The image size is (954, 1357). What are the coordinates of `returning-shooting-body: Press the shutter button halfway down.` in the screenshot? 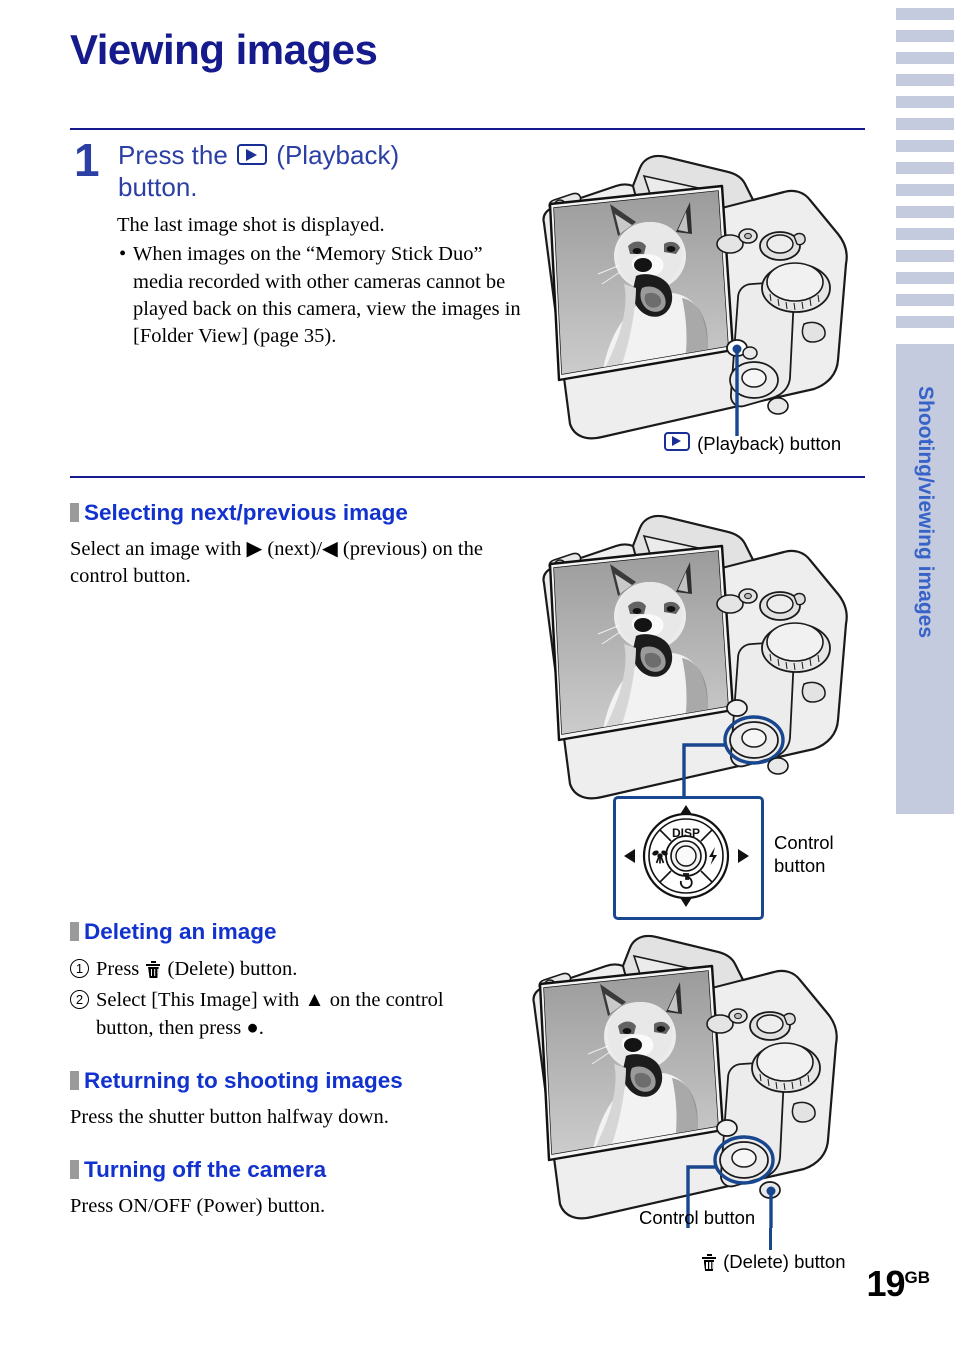 It's located at (229, 1117).